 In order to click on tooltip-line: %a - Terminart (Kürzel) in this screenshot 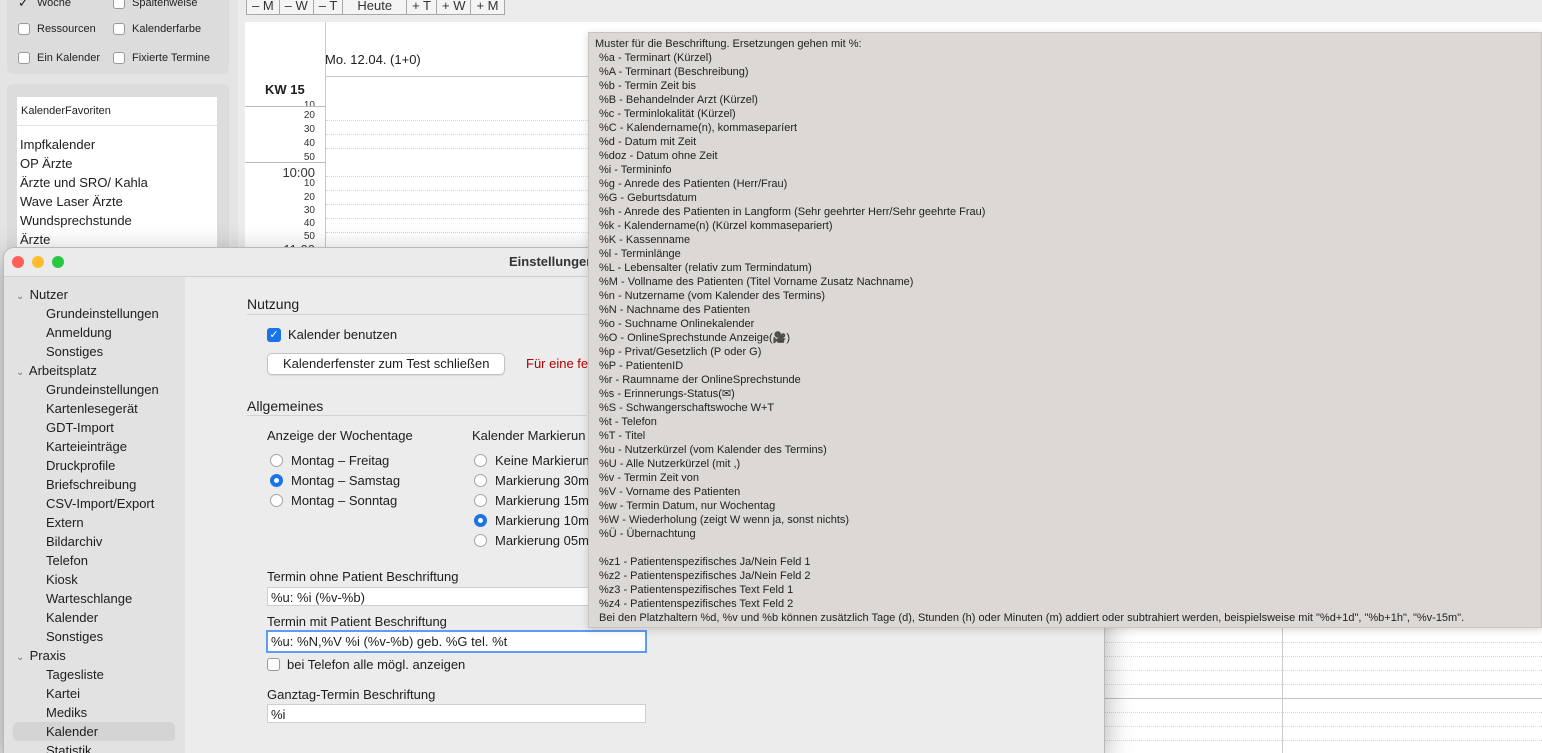, I will do `click(655, 58)`.